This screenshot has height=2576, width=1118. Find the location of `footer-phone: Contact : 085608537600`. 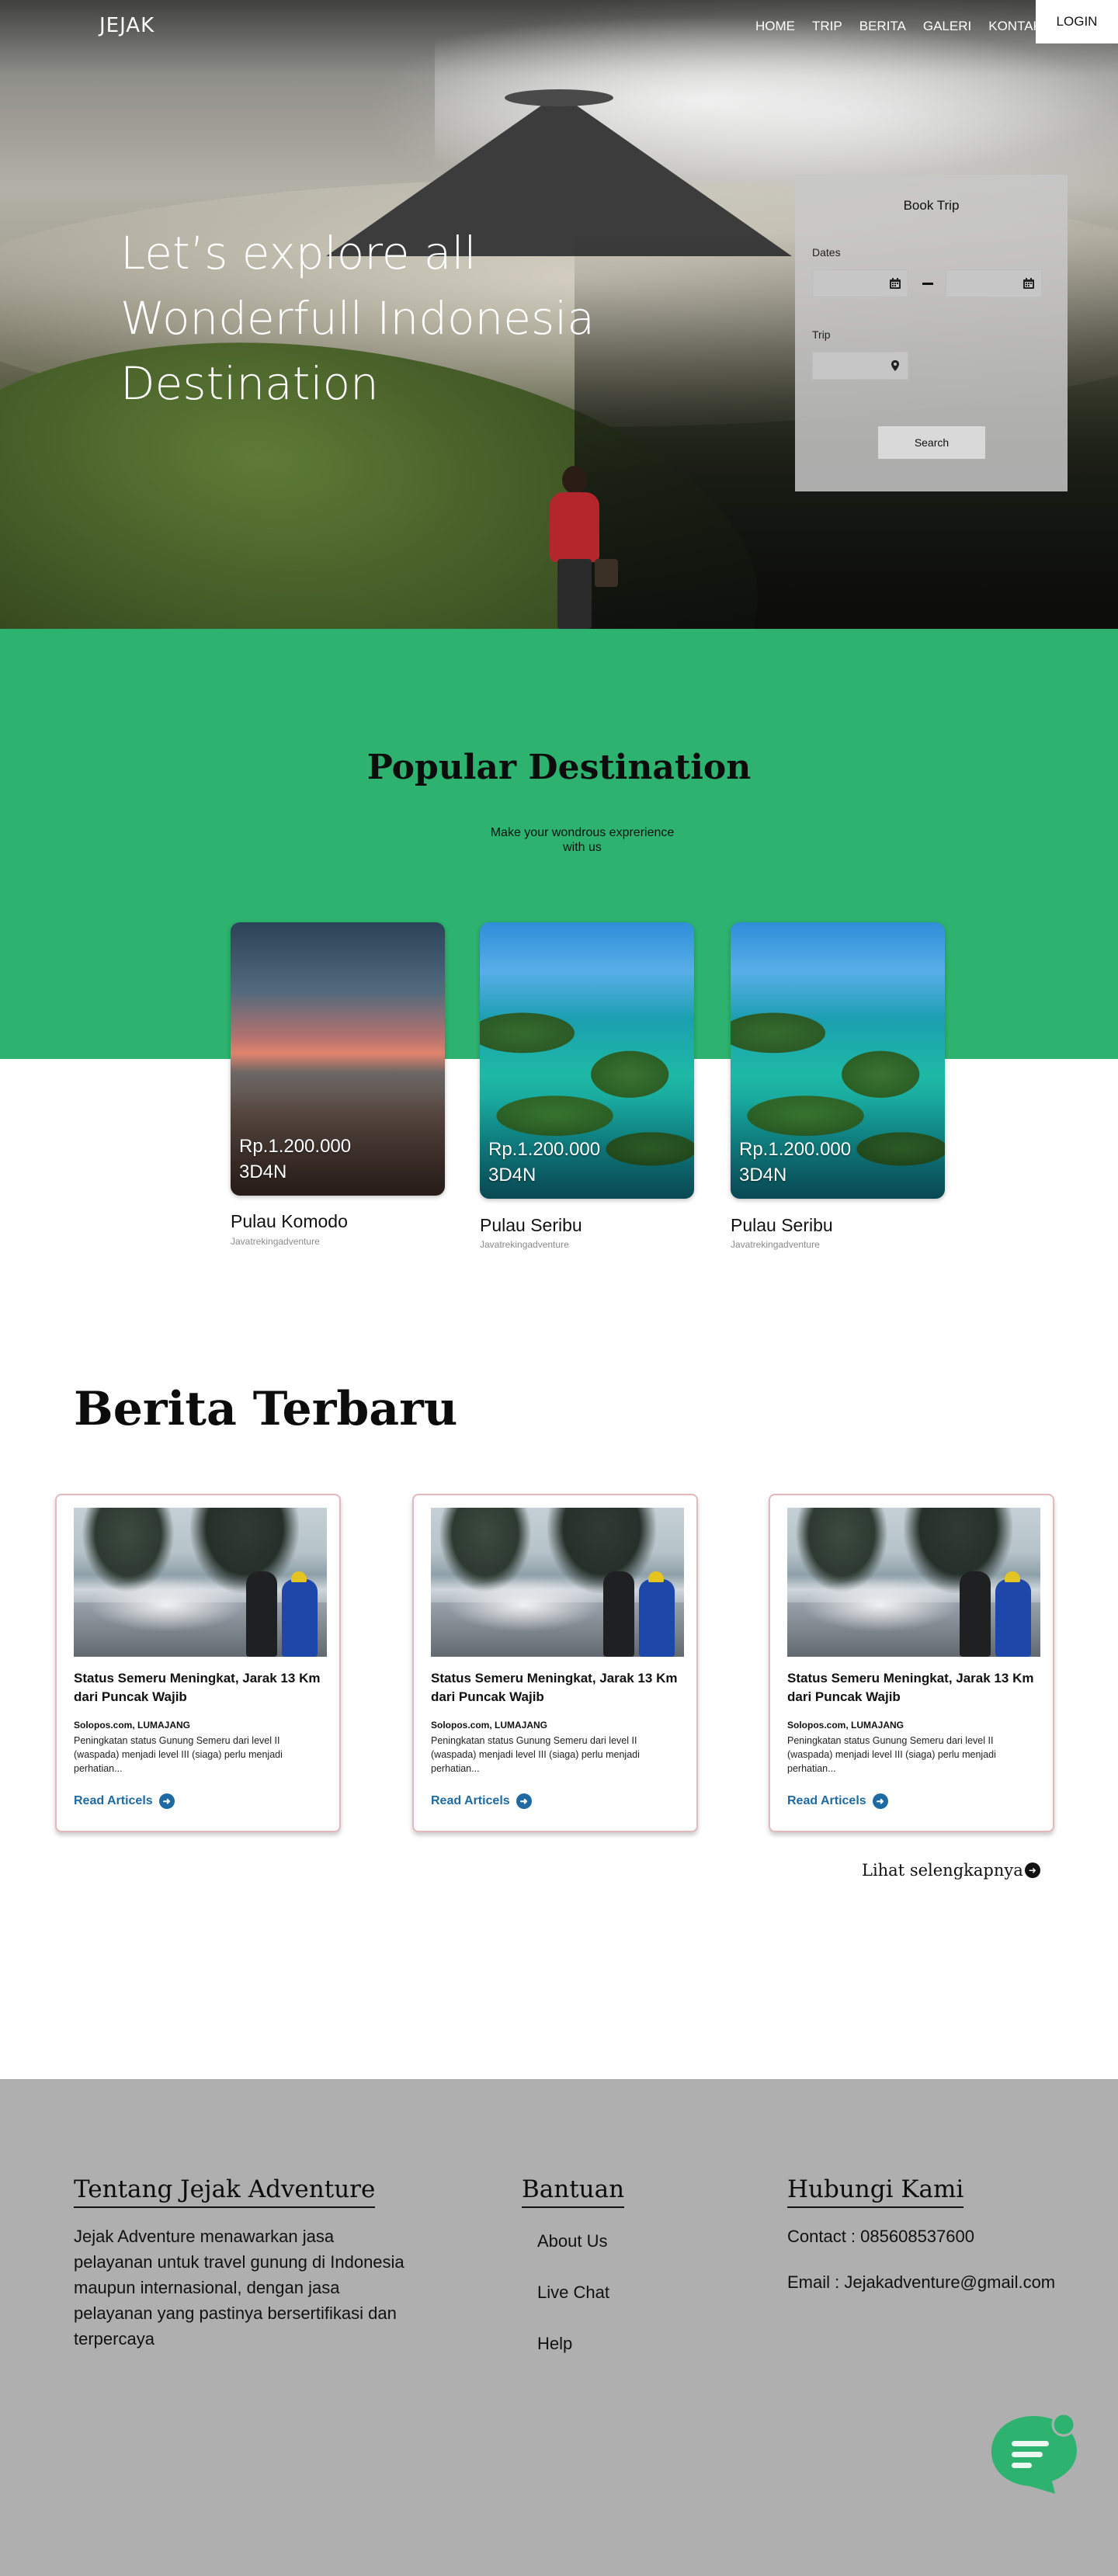

footer-phone: Contact : 085608537600 is located at coordinates (880, 2236).